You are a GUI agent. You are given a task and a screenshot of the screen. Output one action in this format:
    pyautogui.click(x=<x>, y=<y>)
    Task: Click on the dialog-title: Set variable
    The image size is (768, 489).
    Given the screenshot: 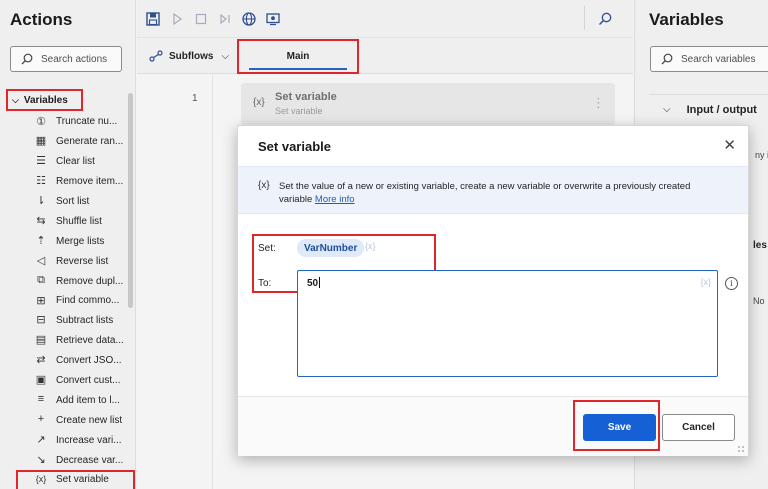 What is the action you would take?
    pyautogui.click(x=294, y=146)
    